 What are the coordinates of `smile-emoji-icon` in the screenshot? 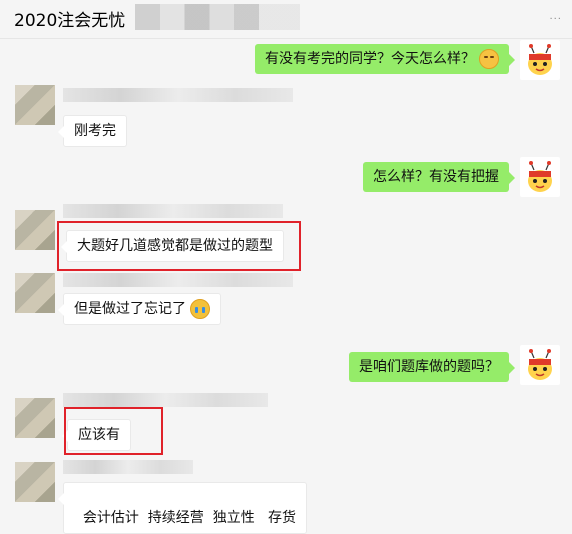 It's located at (489, 59).